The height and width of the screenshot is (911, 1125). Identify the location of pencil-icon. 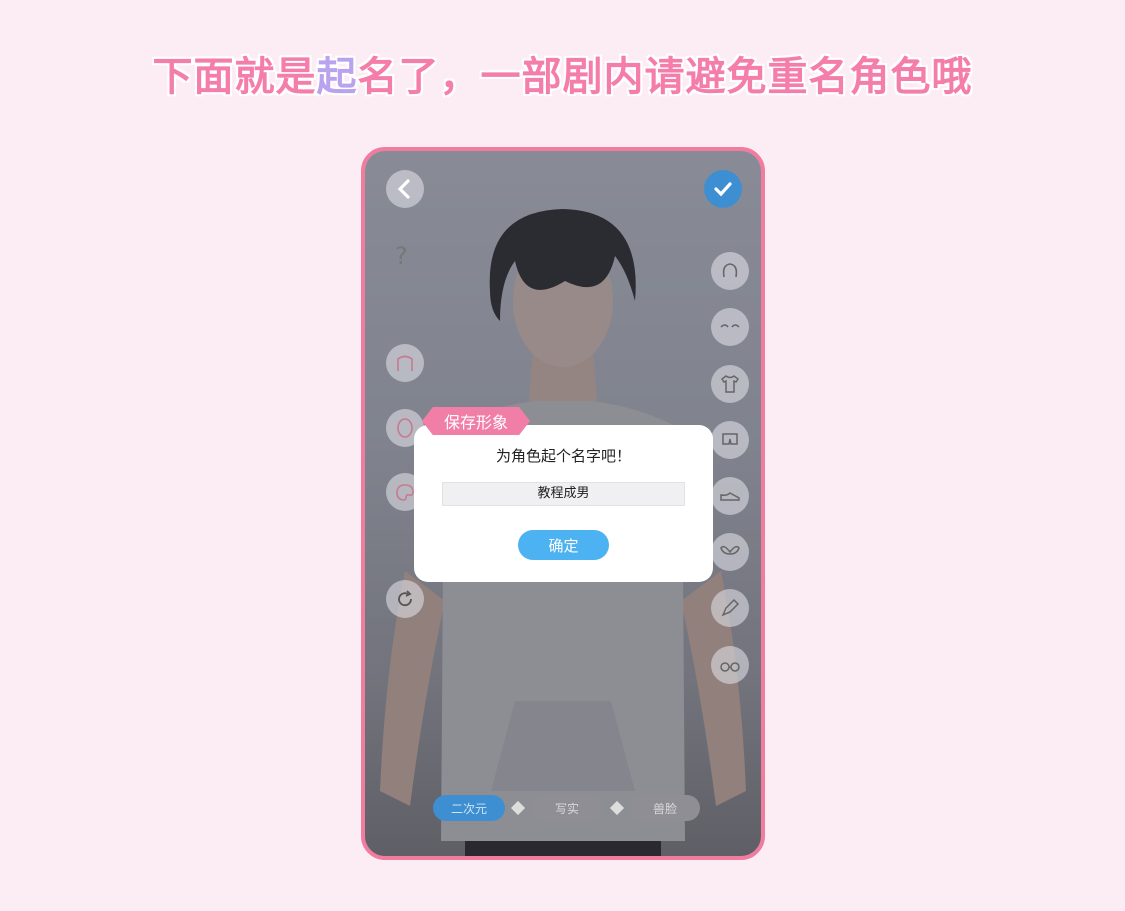
(730, 607).